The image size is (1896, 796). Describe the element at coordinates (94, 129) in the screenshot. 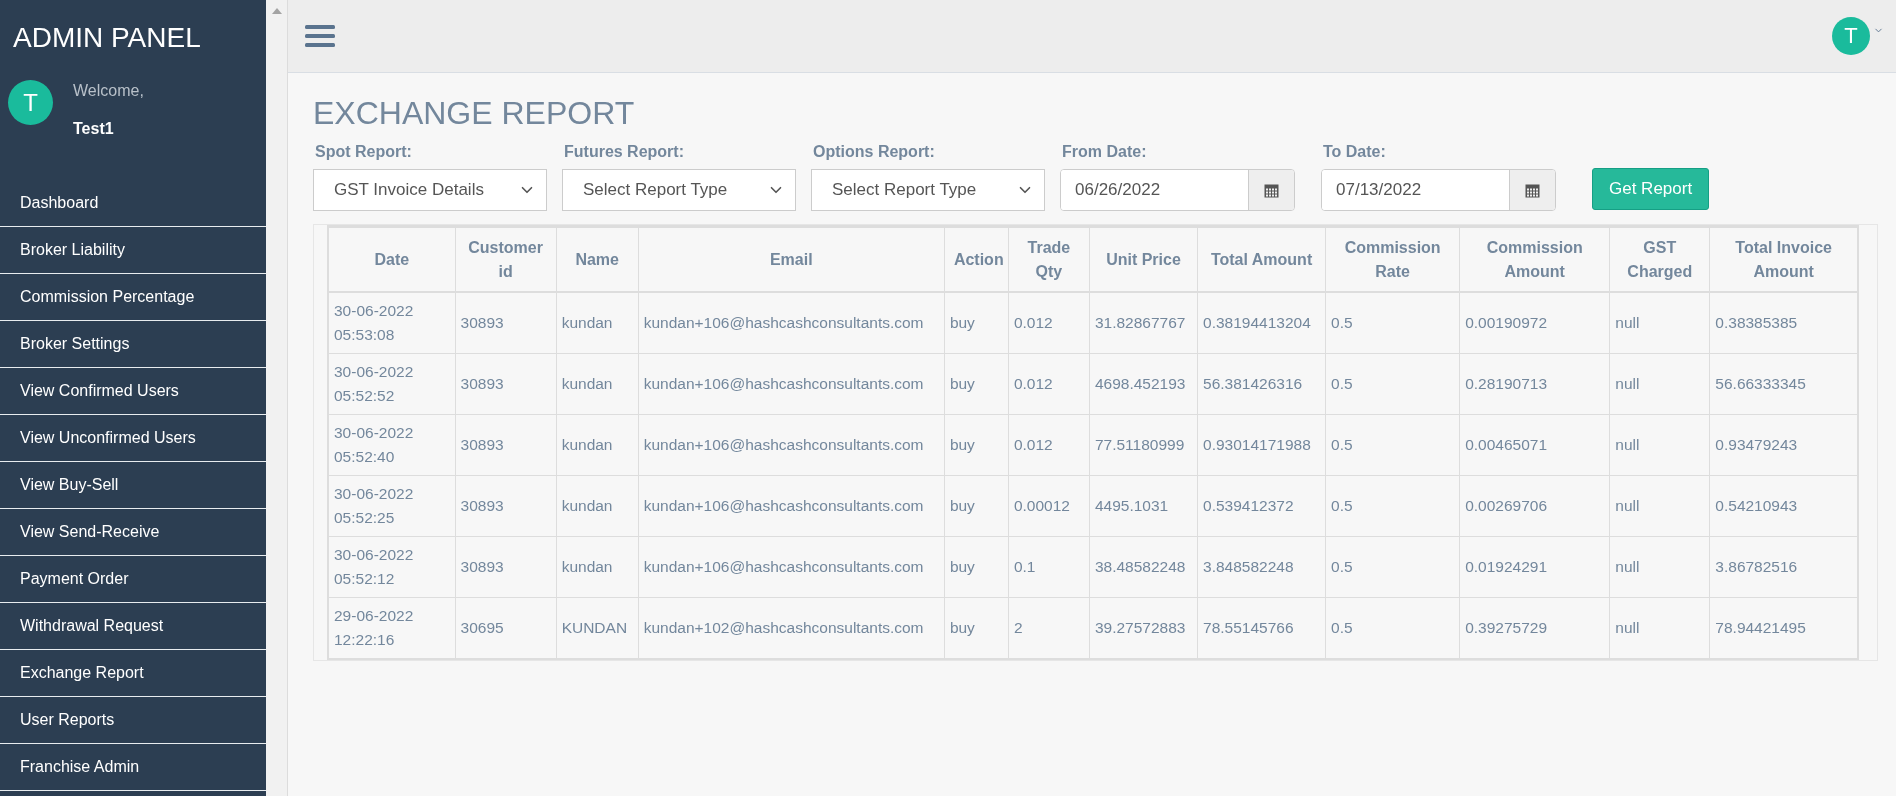

I see `user-name: Test1` at that location.